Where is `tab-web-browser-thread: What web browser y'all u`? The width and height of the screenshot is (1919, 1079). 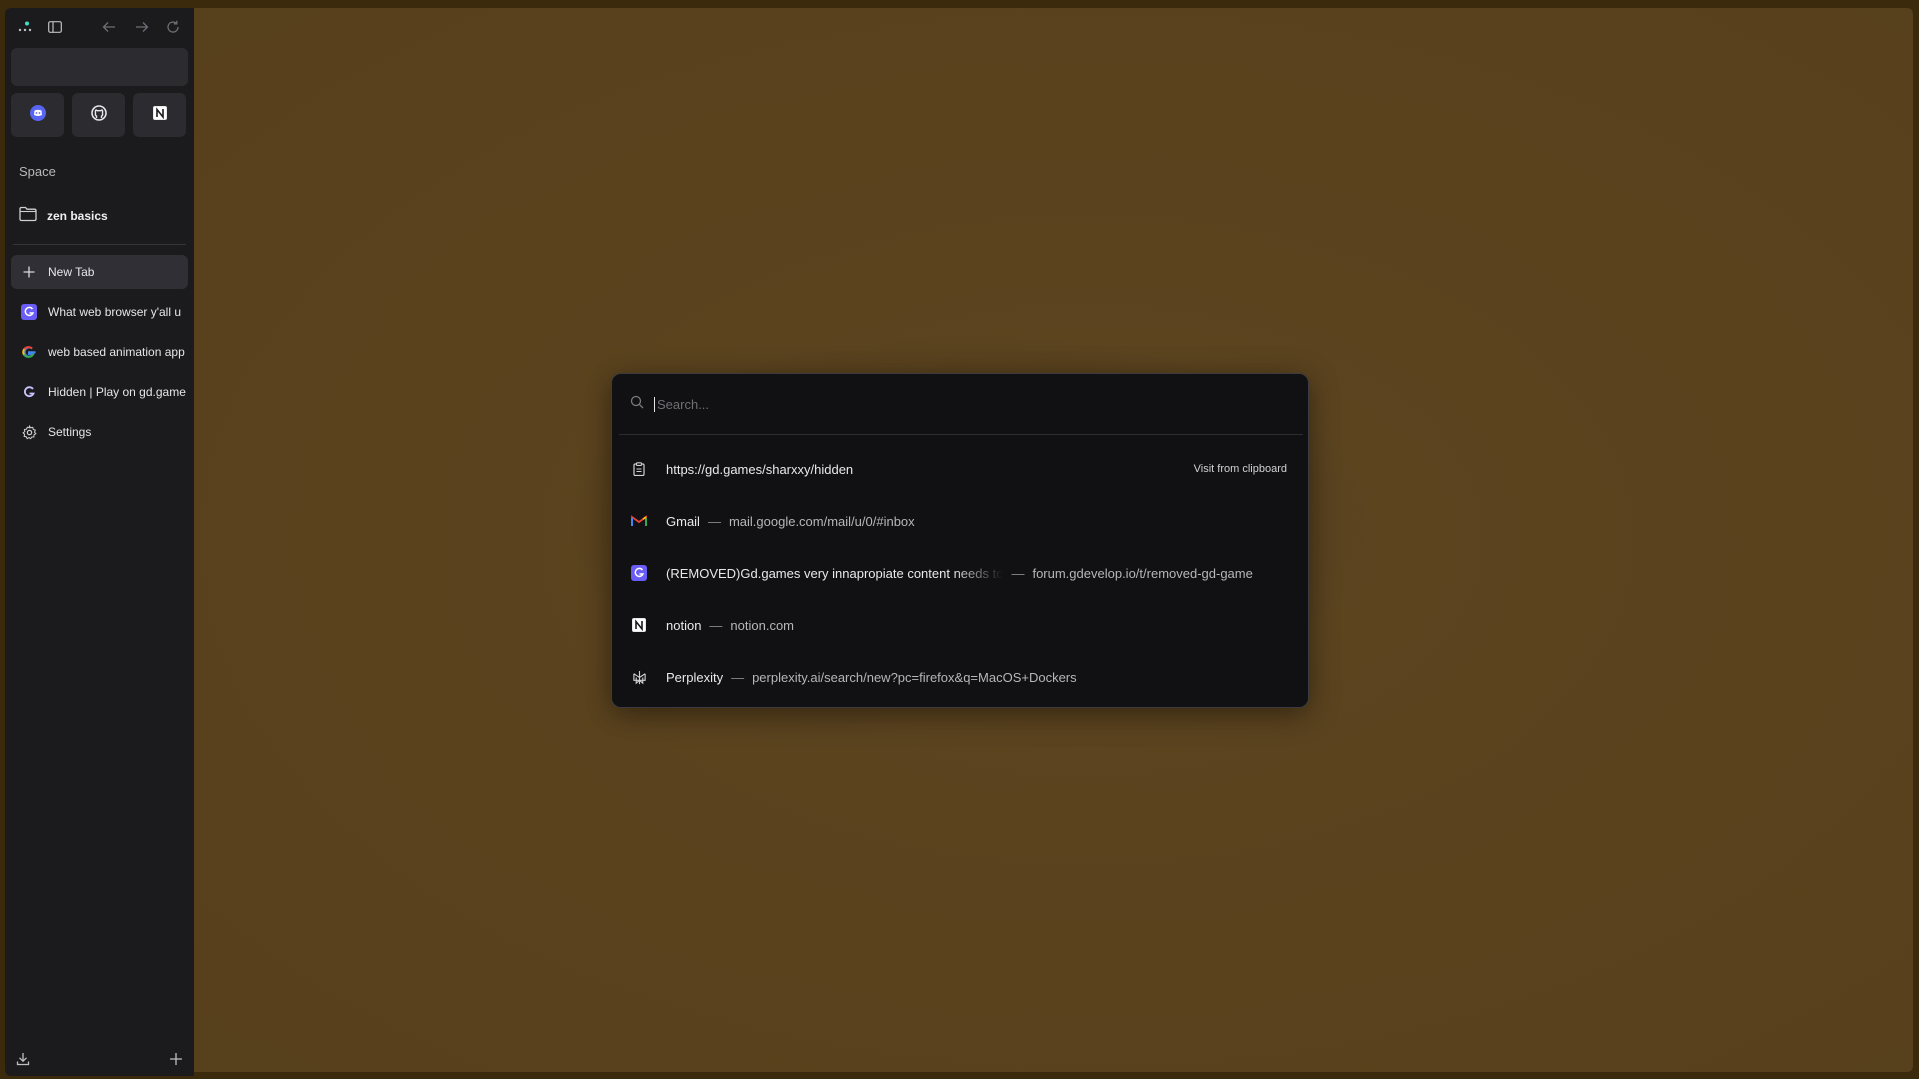
tab-web-browser-thread: What web browser y'all u is located at coordinates (99, 312).